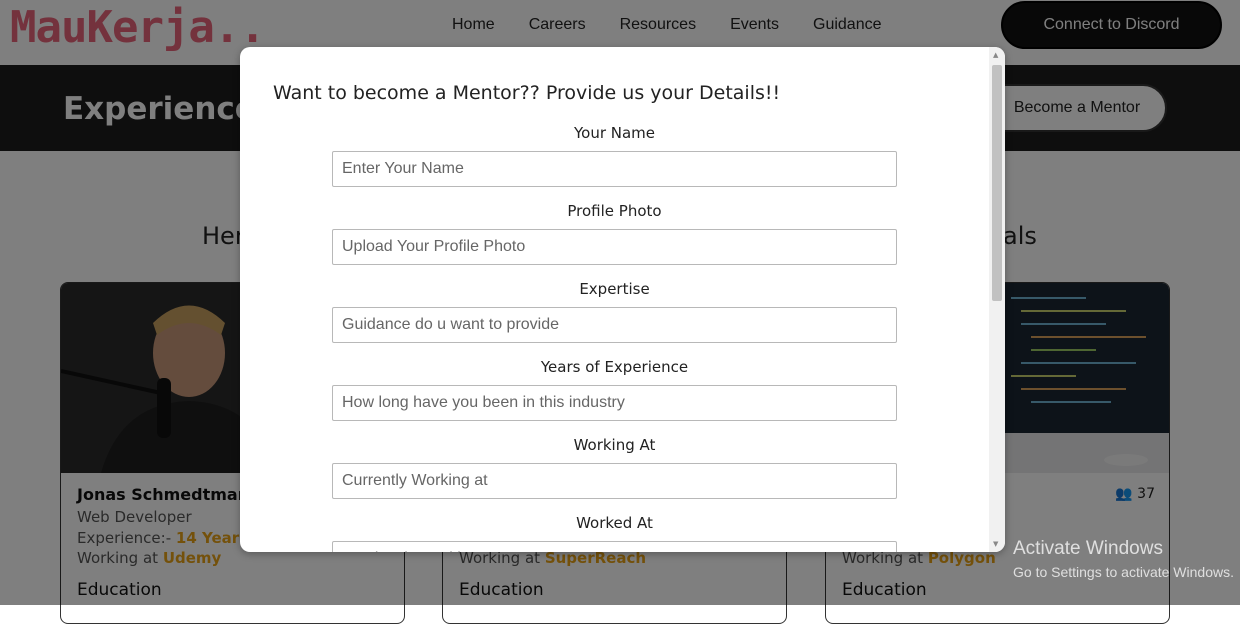 The image size is (1240, 624). I want to click on watermark-line-2: Go to Settings to activate Windows., so click(1123, 572).